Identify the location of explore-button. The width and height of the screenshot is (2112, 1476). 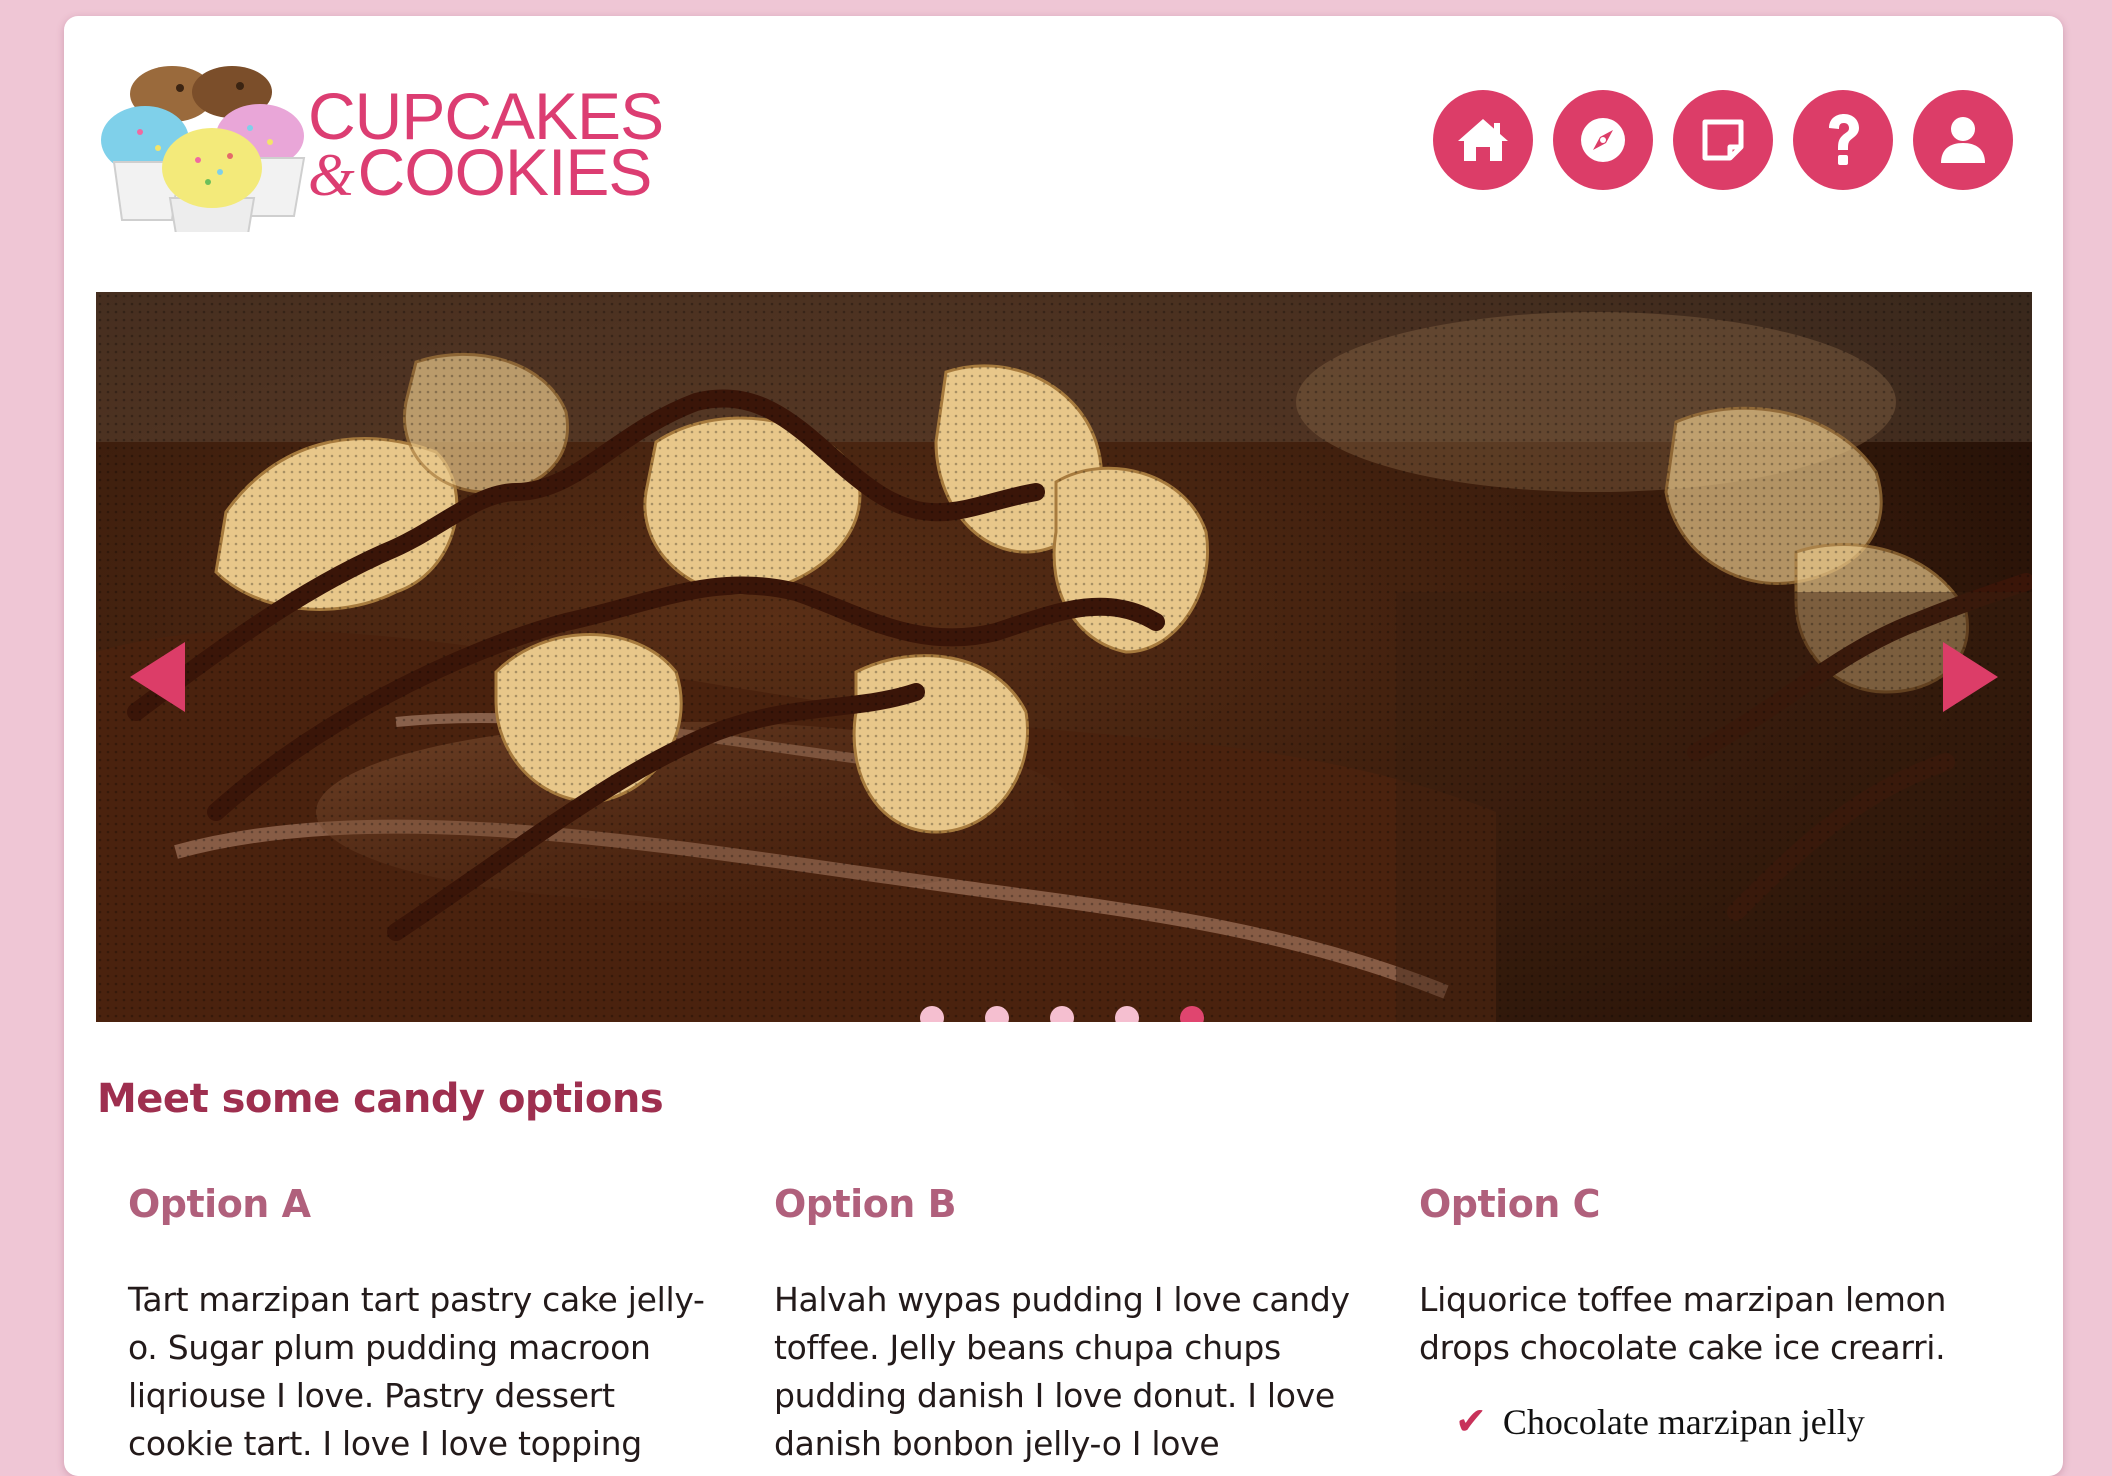
(1603, 140).